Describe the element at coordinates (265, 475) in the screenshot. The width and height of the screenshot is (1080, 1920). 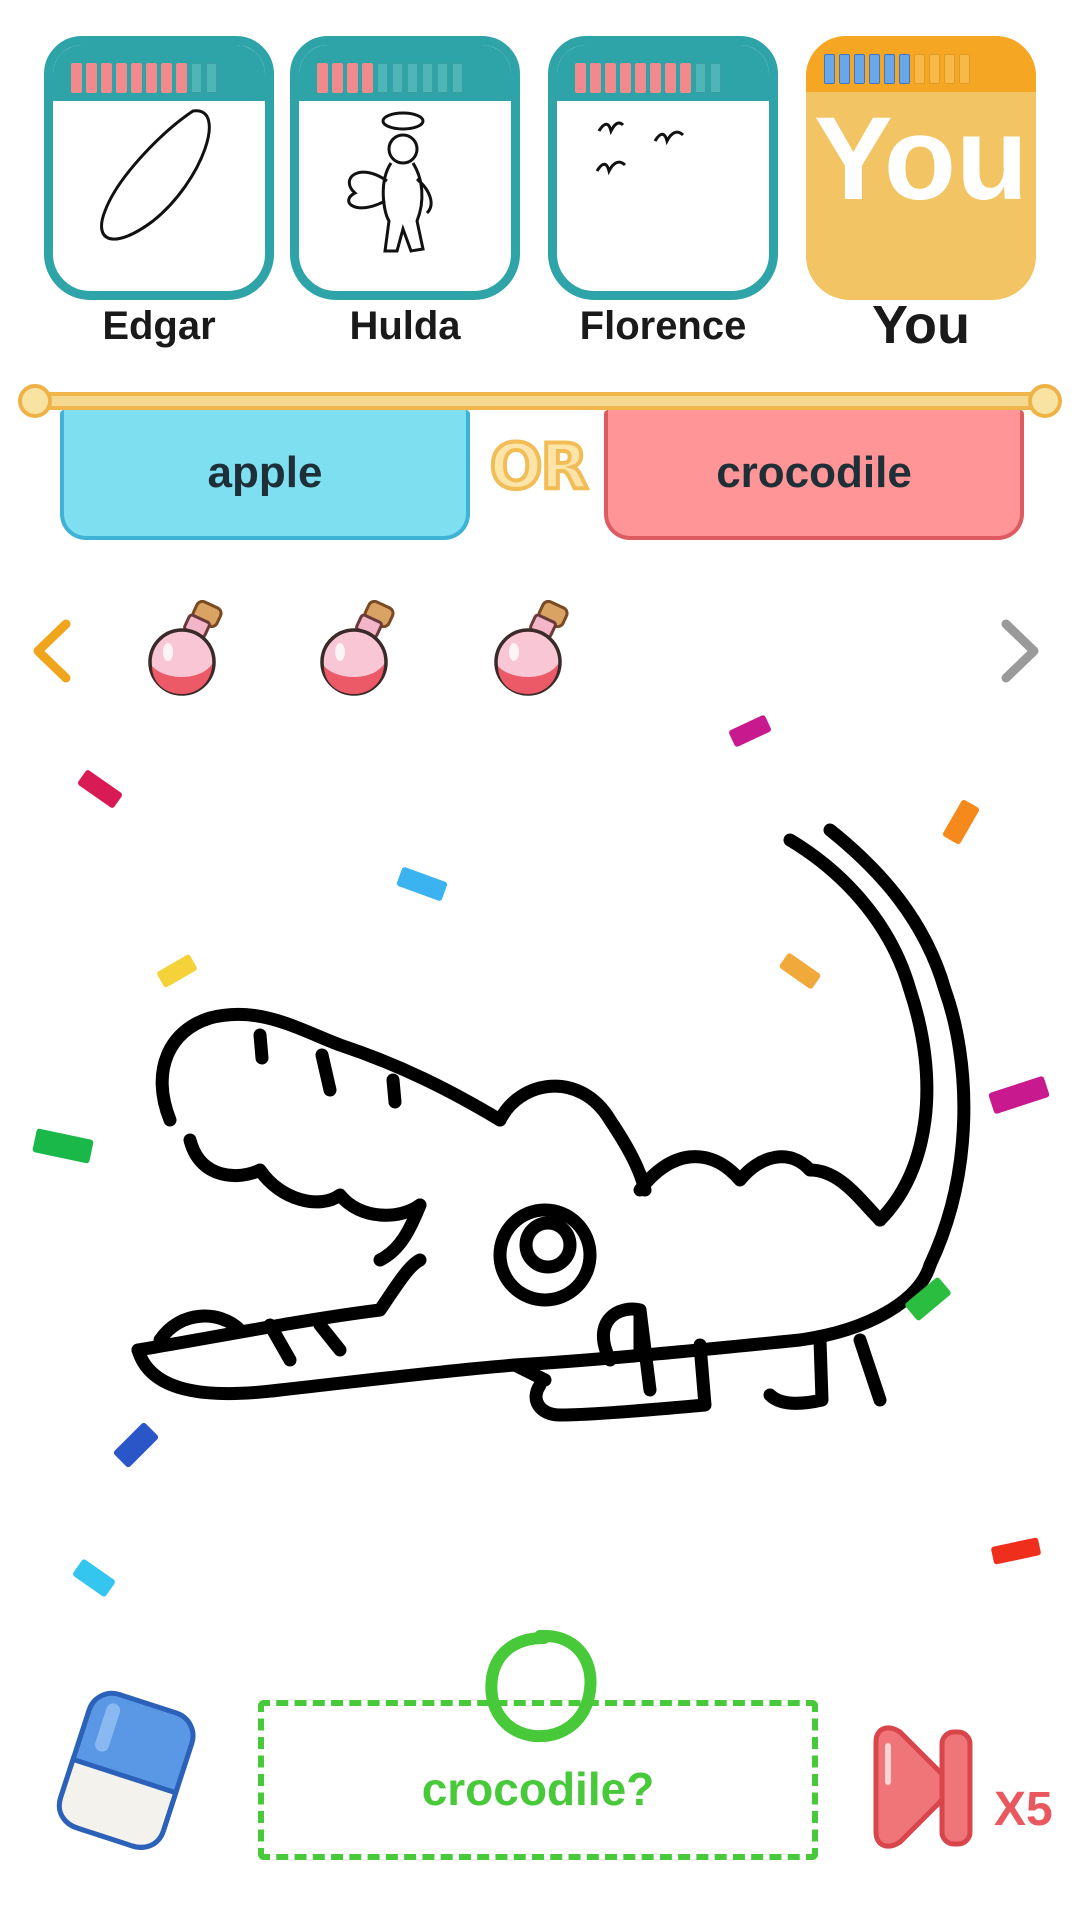
I see `choice-left-button: apple` at that location.